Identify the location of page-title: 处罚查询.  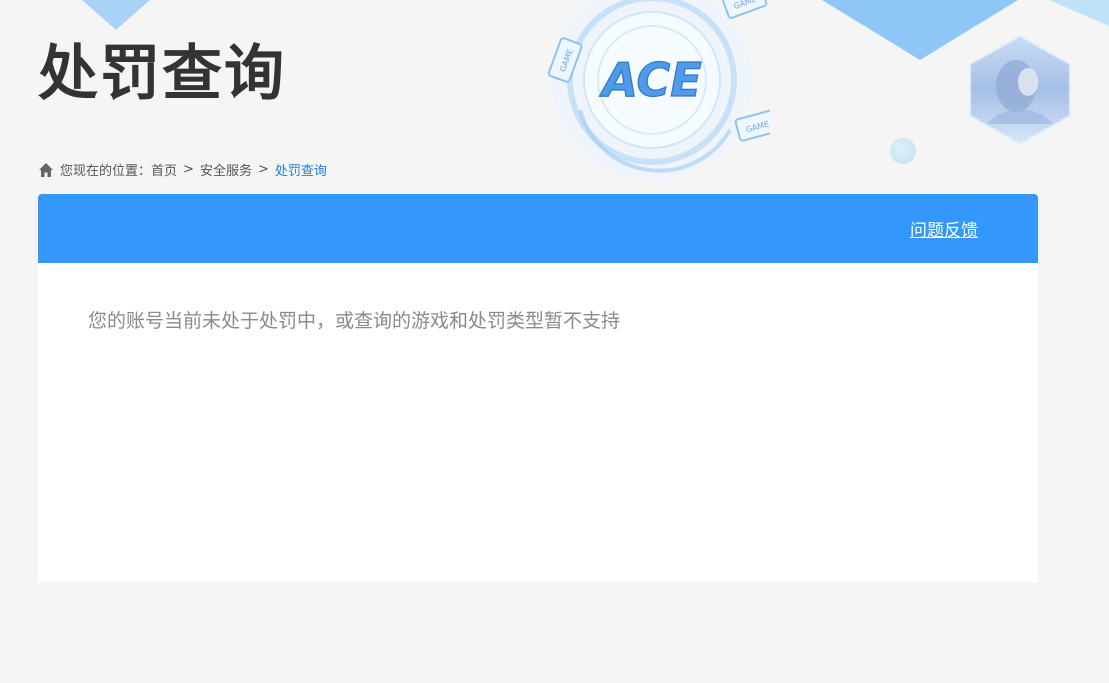
(162, 74).